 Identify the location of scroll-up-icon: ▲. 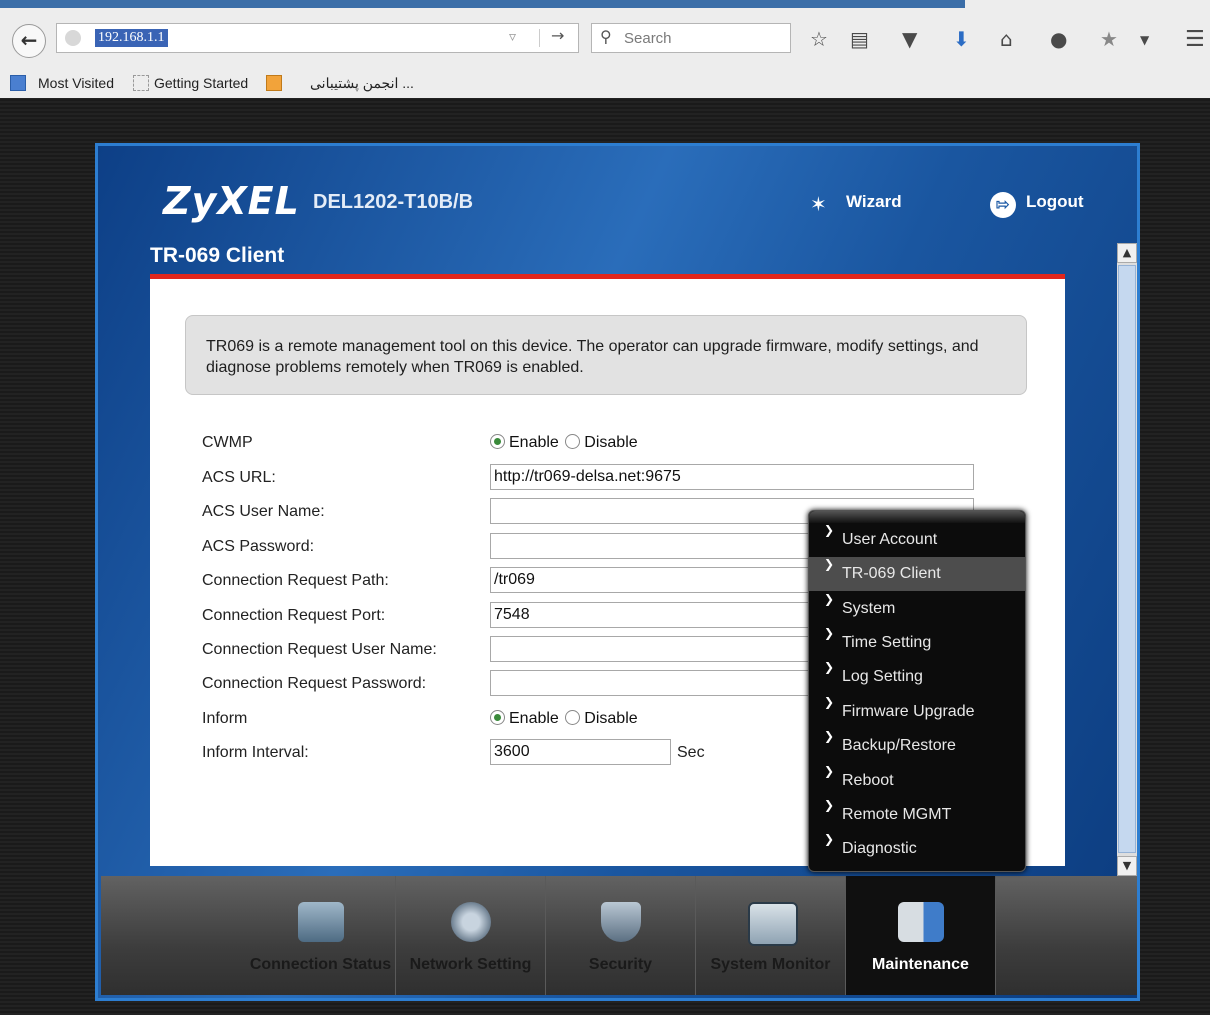
(1127, 253).